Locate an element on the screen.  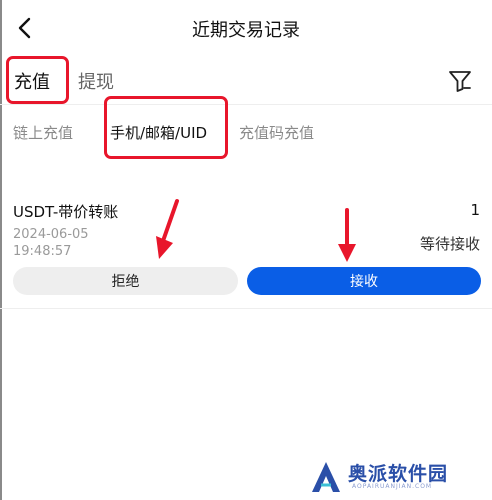
tabs-divider is located at coordinates (246, 104).